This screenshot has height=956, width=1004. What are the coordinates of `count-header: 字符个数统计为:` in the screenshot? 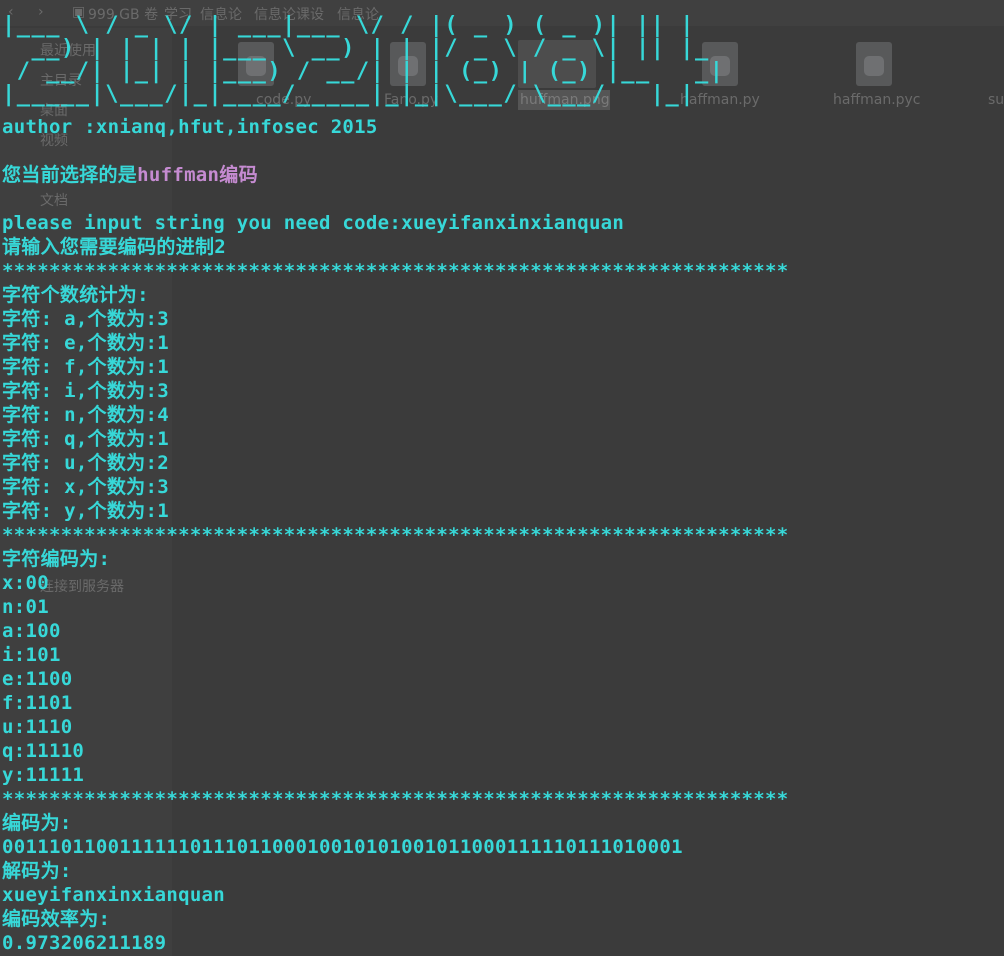 It's located at (75, 295).